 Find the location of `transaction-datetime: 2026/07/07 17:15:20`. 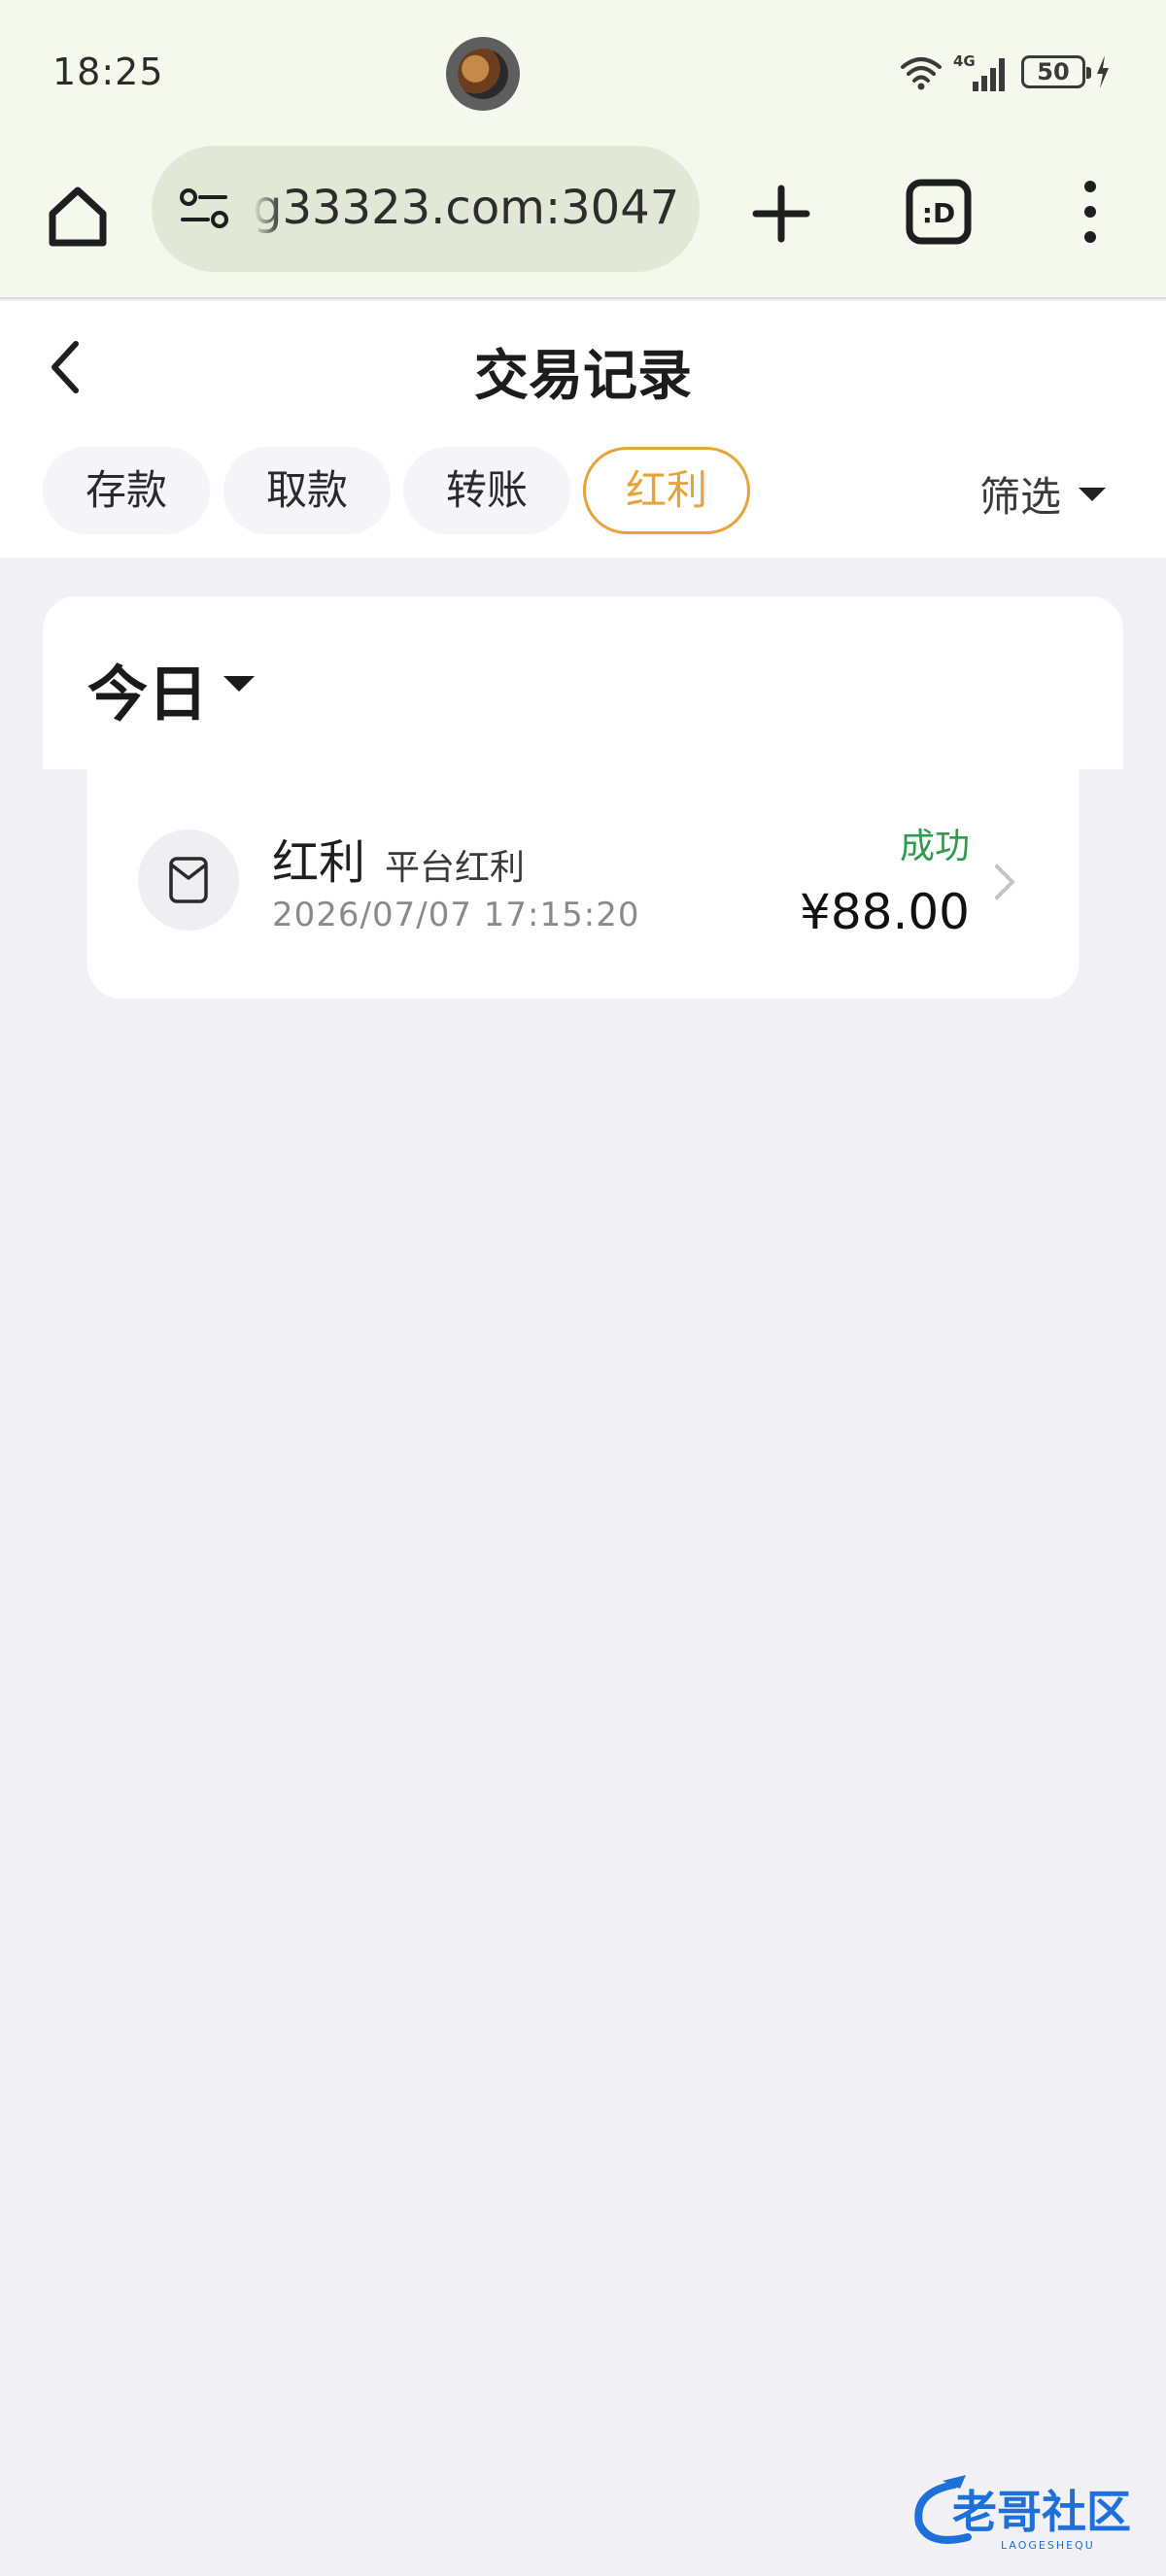

transaction-datetime: 2026/07/07 17:15:20 is located at coordinates (456, 915).